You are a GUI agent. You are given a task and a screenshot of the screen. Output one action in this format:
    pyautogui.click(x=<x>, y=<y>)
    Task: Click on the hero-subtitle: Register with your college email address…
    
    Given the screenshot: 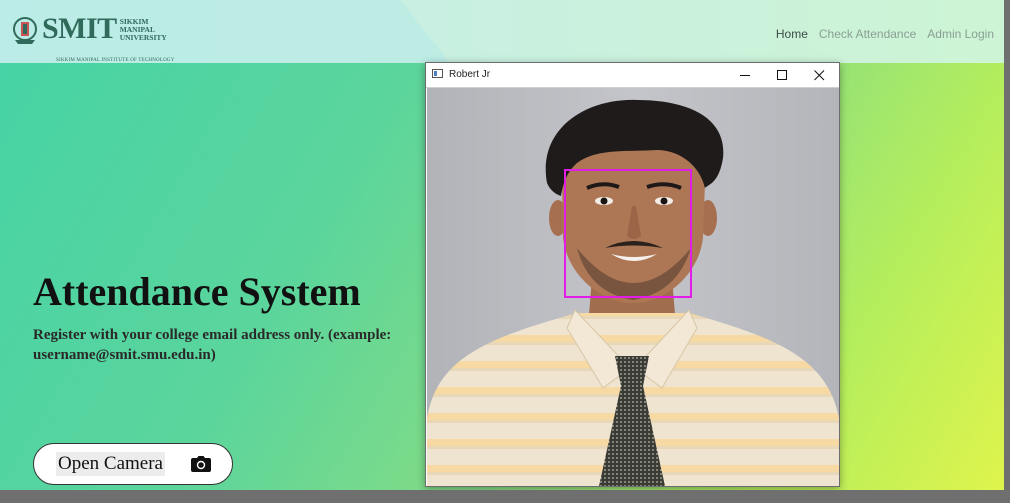 What is the action you would take?
    pyautogui.click(x=212, y=345)
    